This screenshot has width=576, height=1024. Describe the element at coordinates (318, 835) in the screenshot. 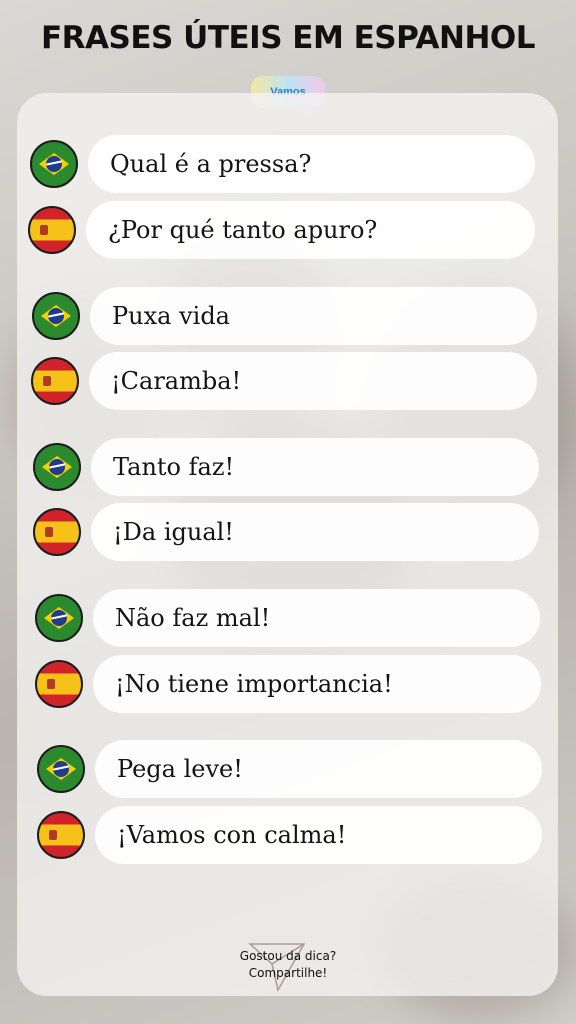

I see `phrase-es: ¡Vamos con calma!` at that location.